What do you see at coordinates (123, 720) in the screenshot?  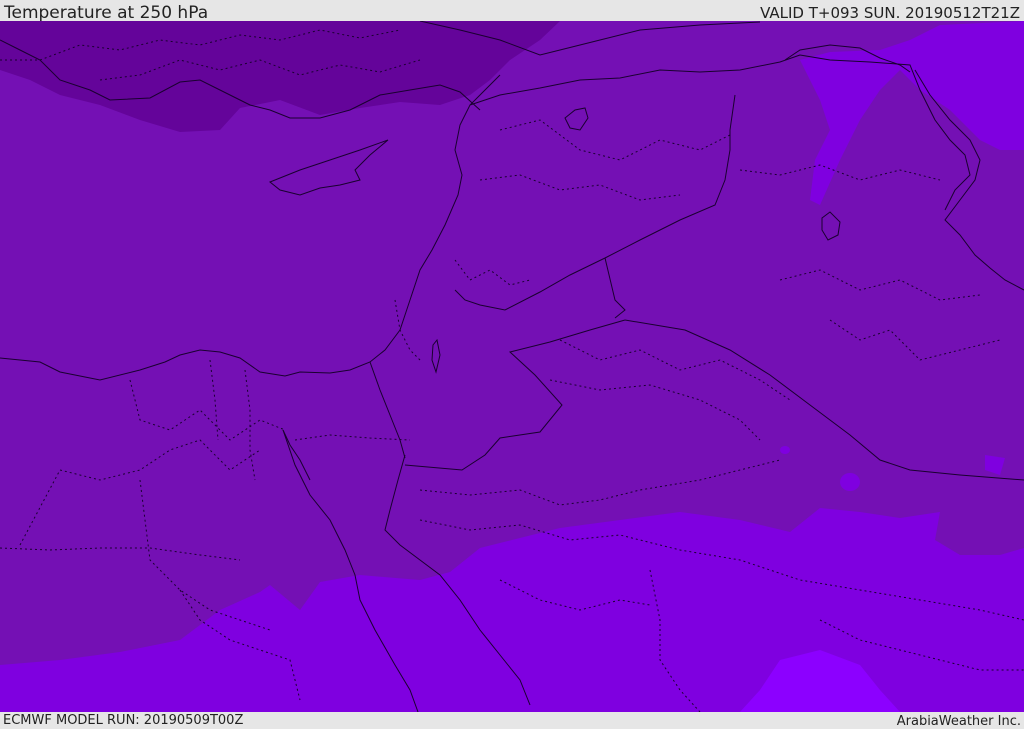 I see `model-run-label: ECMWF MODEL RUN: 20190509T00Z` at bounding box center [123, 720].